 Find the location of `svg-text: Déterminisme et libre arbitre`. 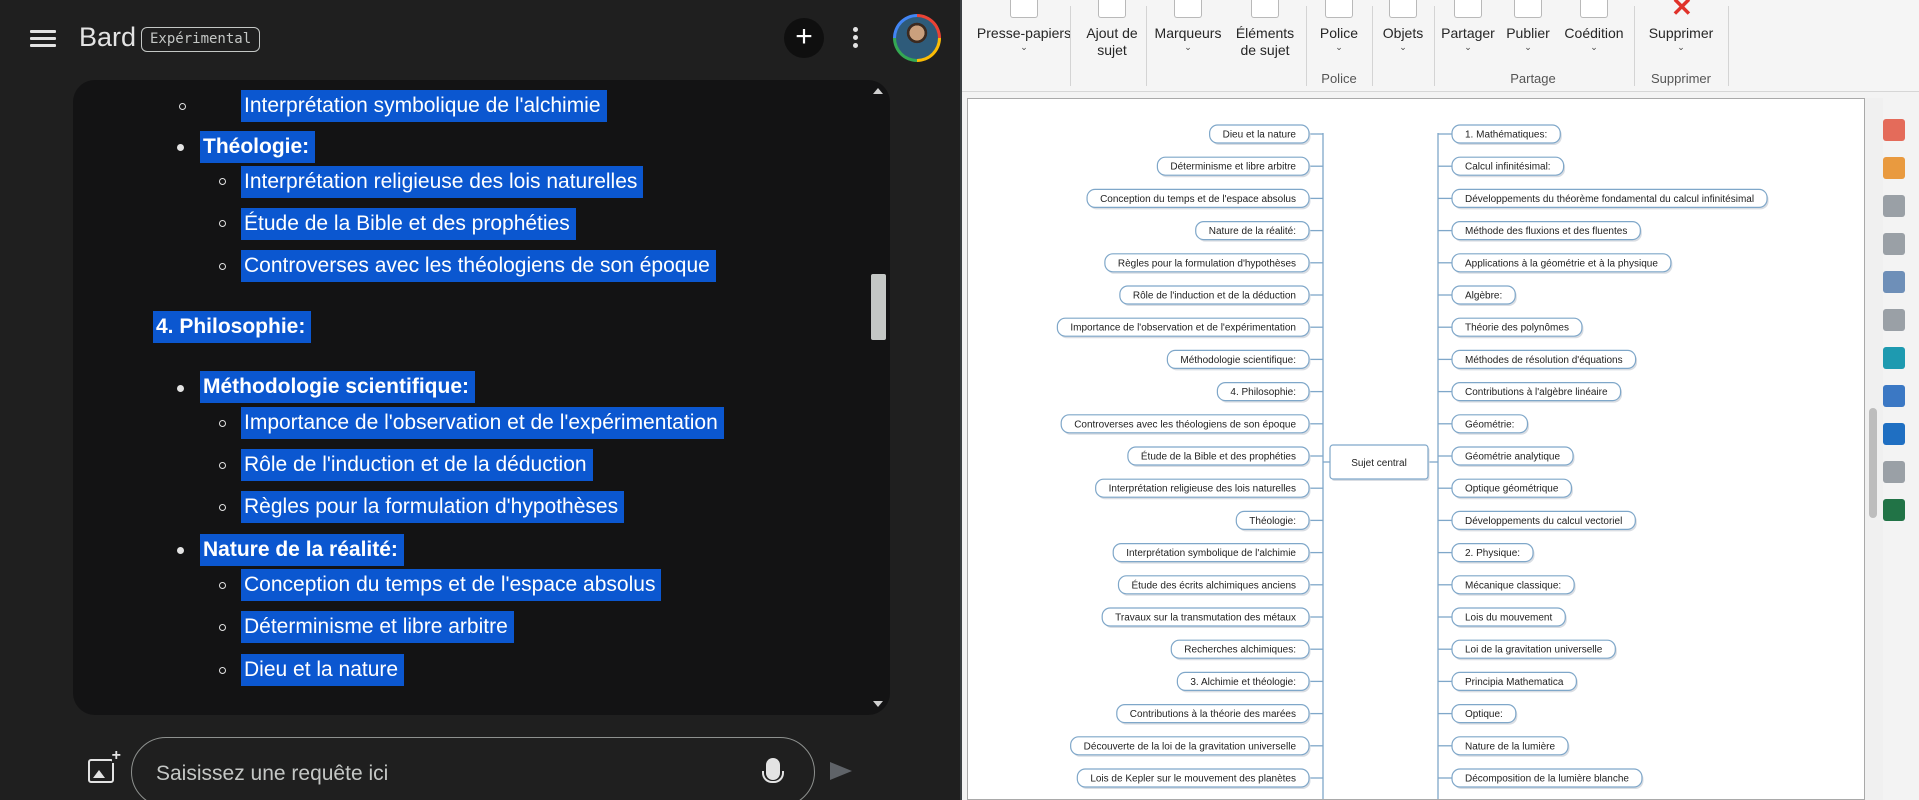

svg-text: Déterminisme et libre arbitre is located at coordinates (1233, 167).